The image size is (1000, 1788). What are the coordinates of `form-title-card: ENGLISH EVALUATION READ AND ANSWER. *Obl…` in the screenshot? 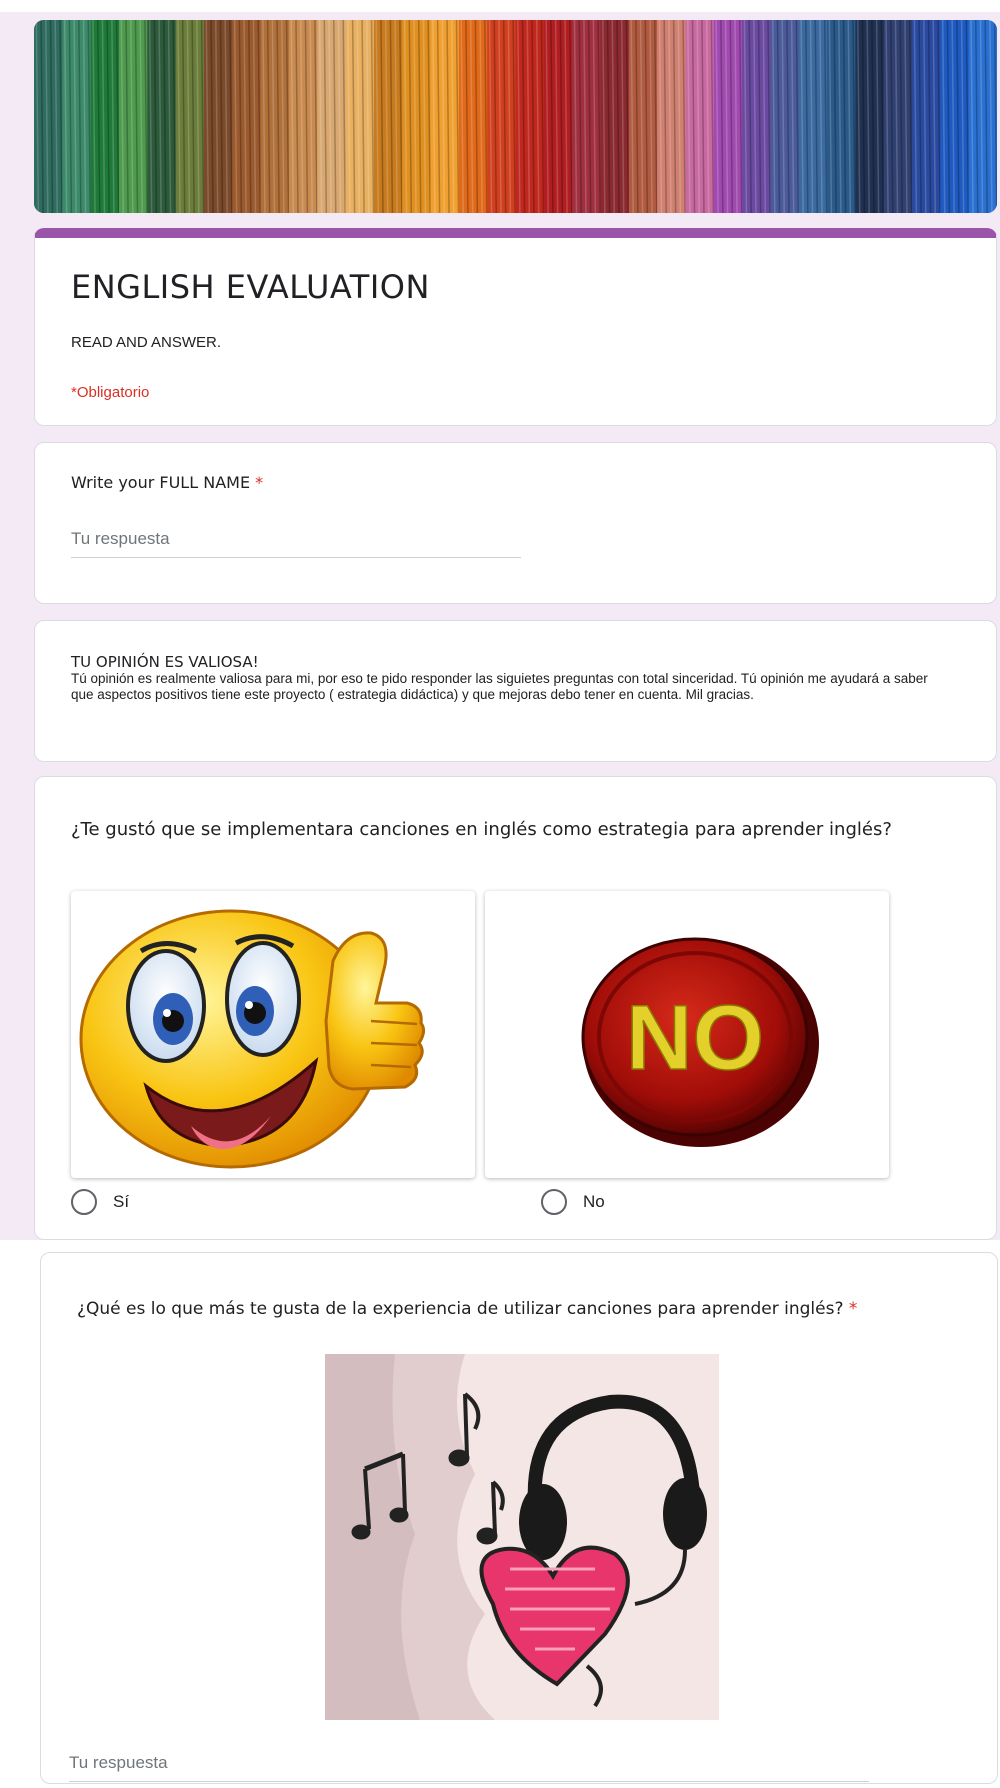 It's located at (515, 327).